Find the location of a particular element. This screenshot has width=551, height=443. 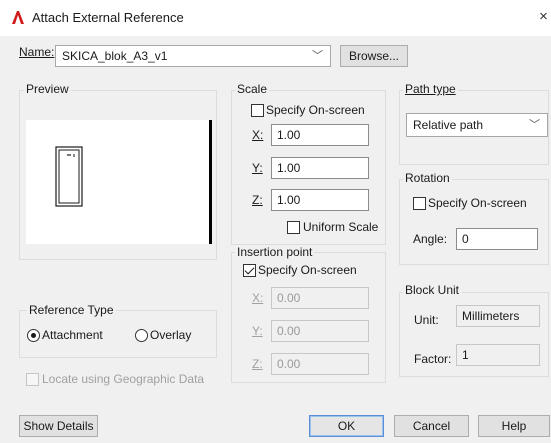

overlay-label: Overlay is located at coordinates (170, 335).